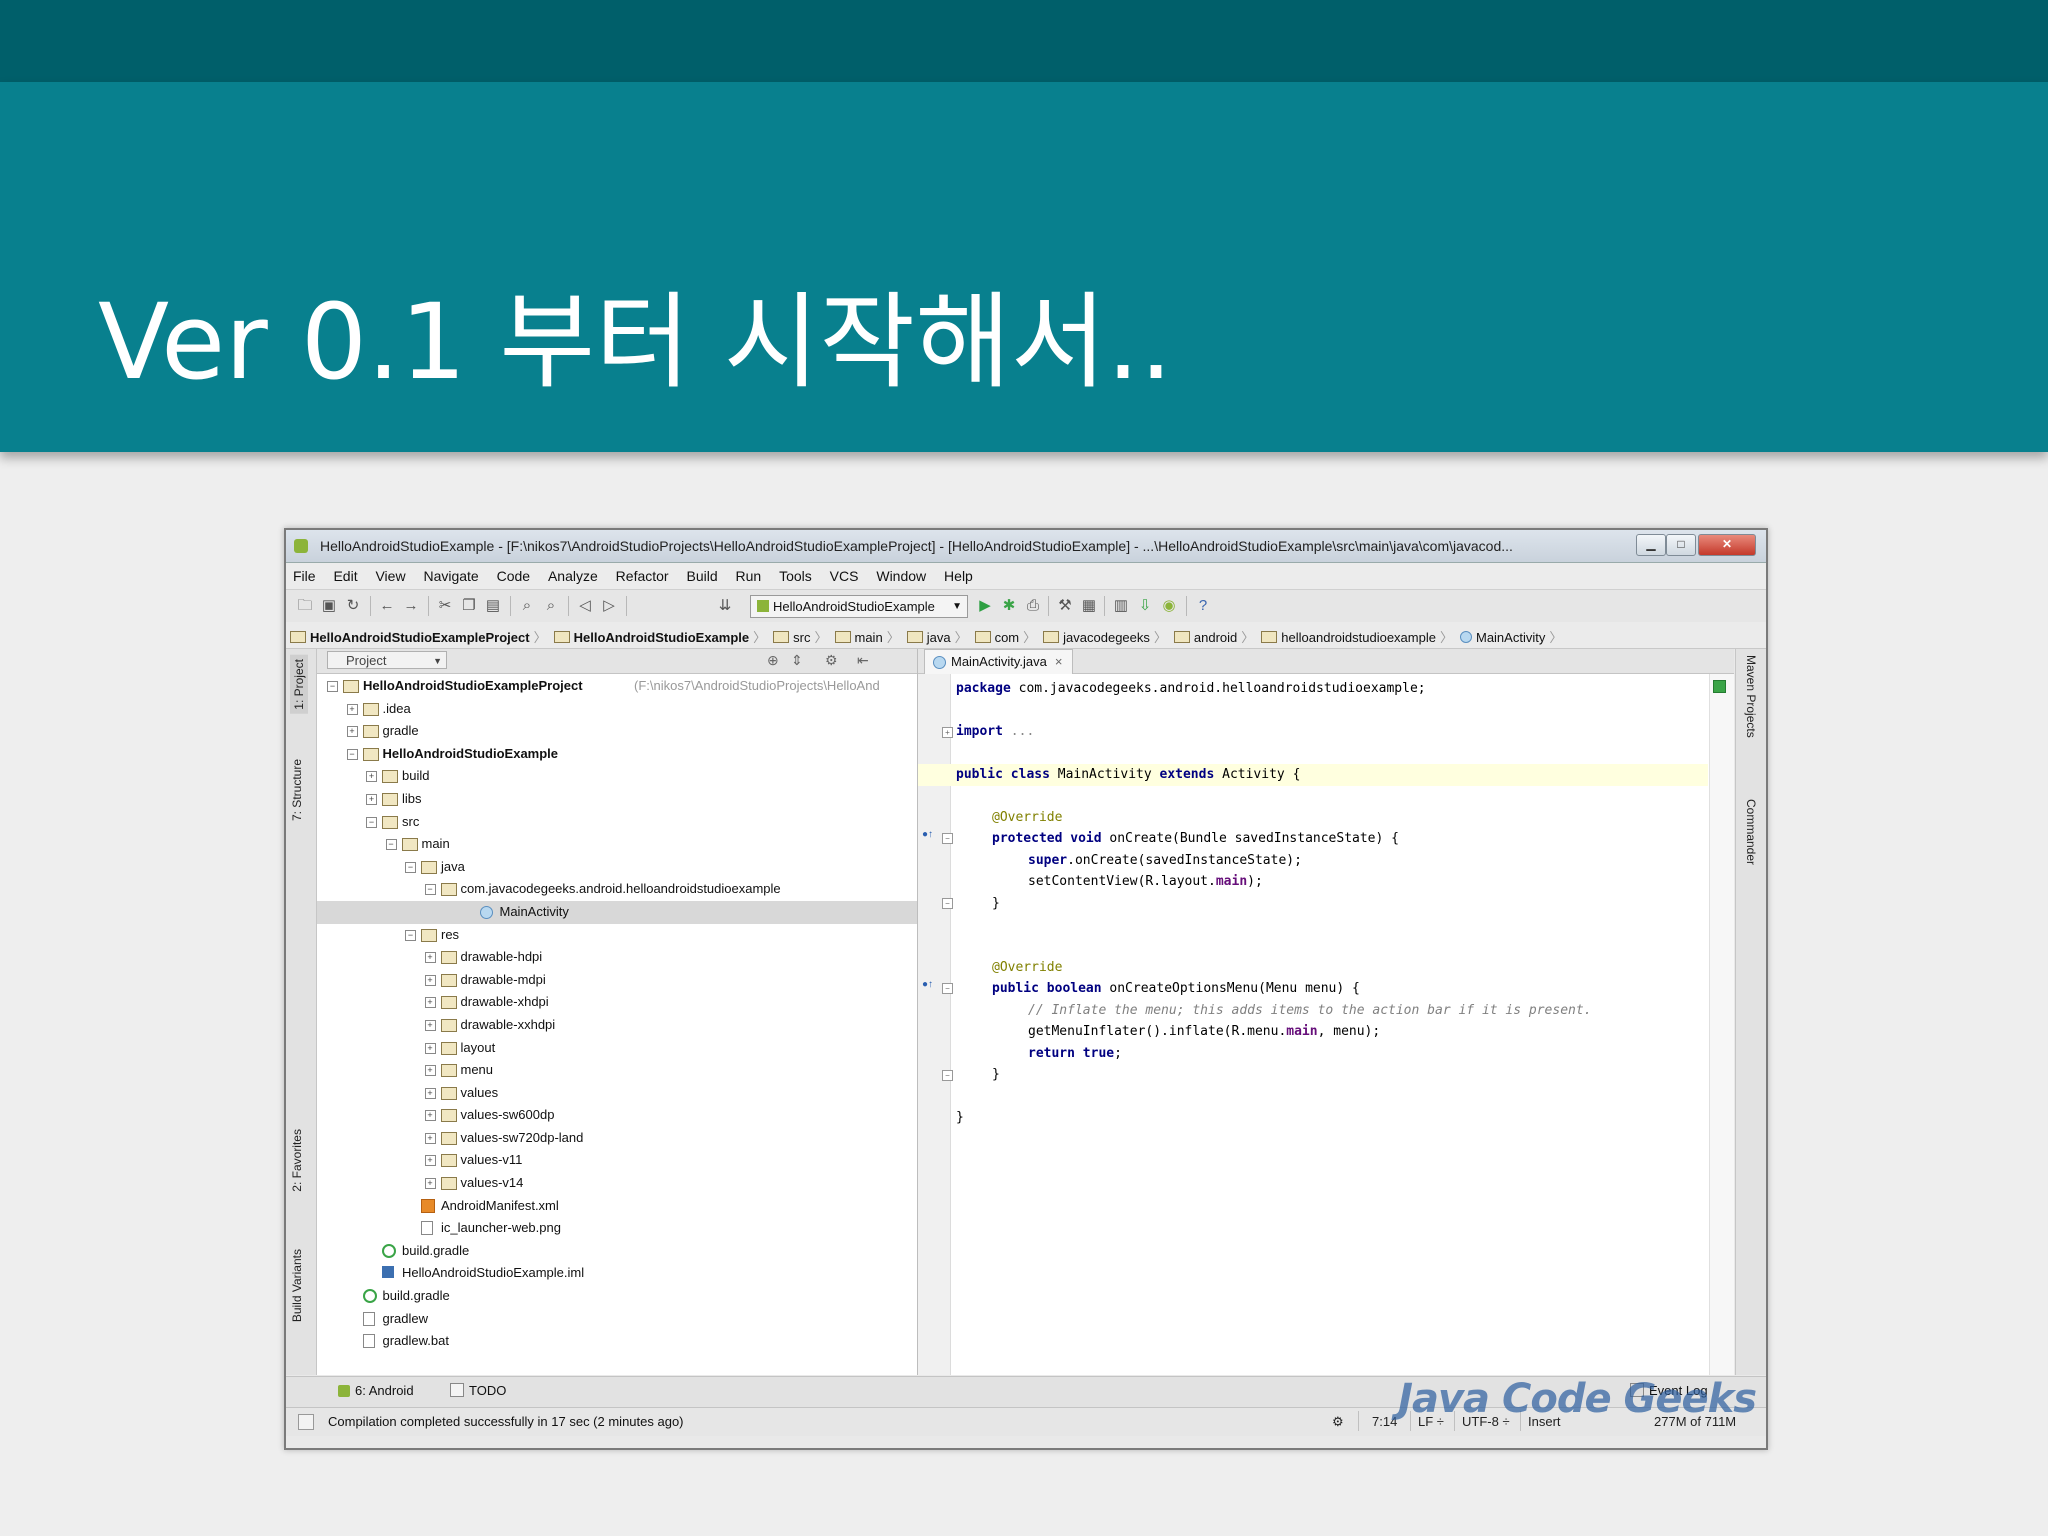 This screenshot has width=2048, height=1536. What do you see at coordinates (725, 606) in the screenshot?
I see `make-project-icon: ⇊` at bounding box center [725, 606].